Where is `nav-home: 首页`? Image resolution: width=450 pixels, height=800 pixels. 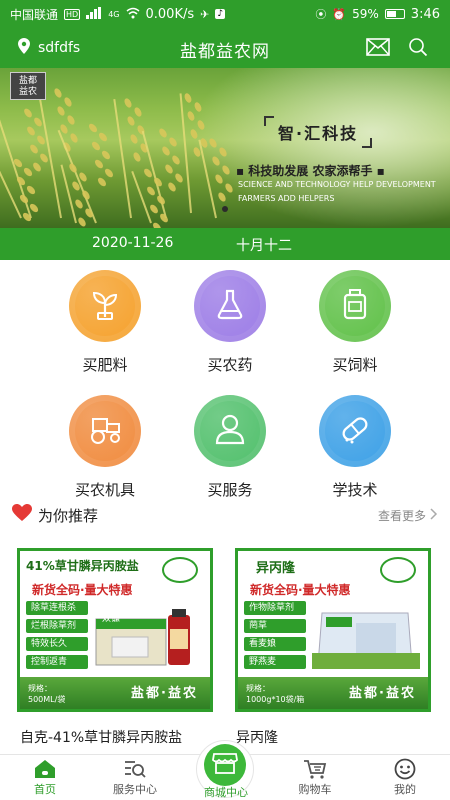 nav-home: 首页 is located at coordinates (45, 778).